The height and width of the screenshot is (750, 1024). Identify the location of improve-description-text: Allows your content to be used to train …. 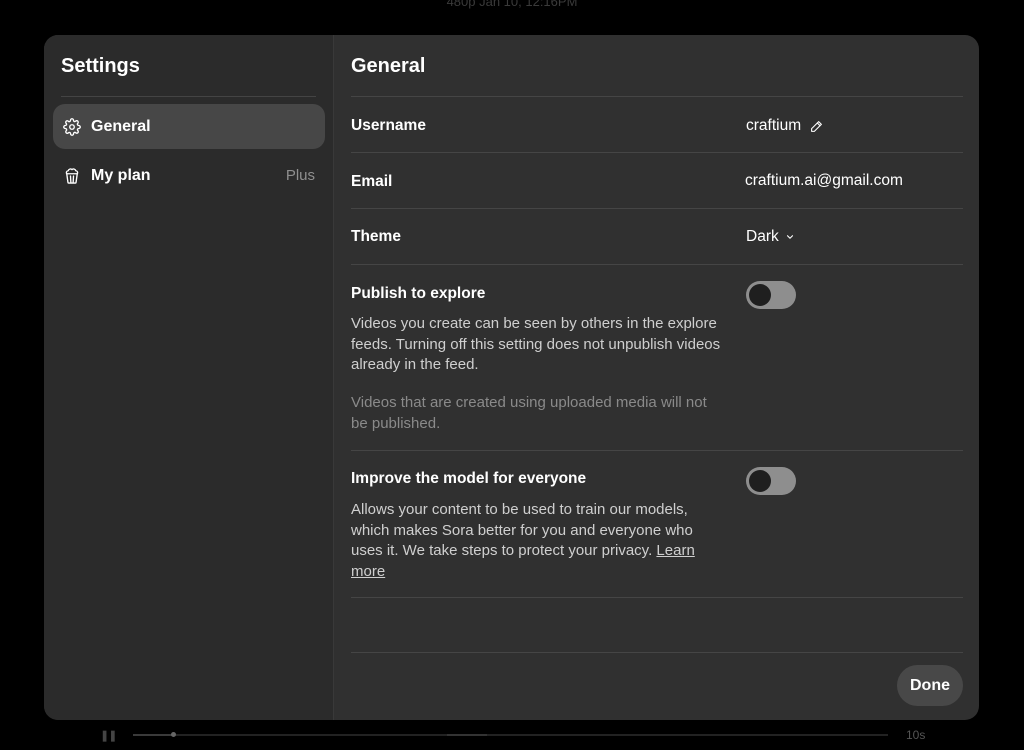
(522, 530).